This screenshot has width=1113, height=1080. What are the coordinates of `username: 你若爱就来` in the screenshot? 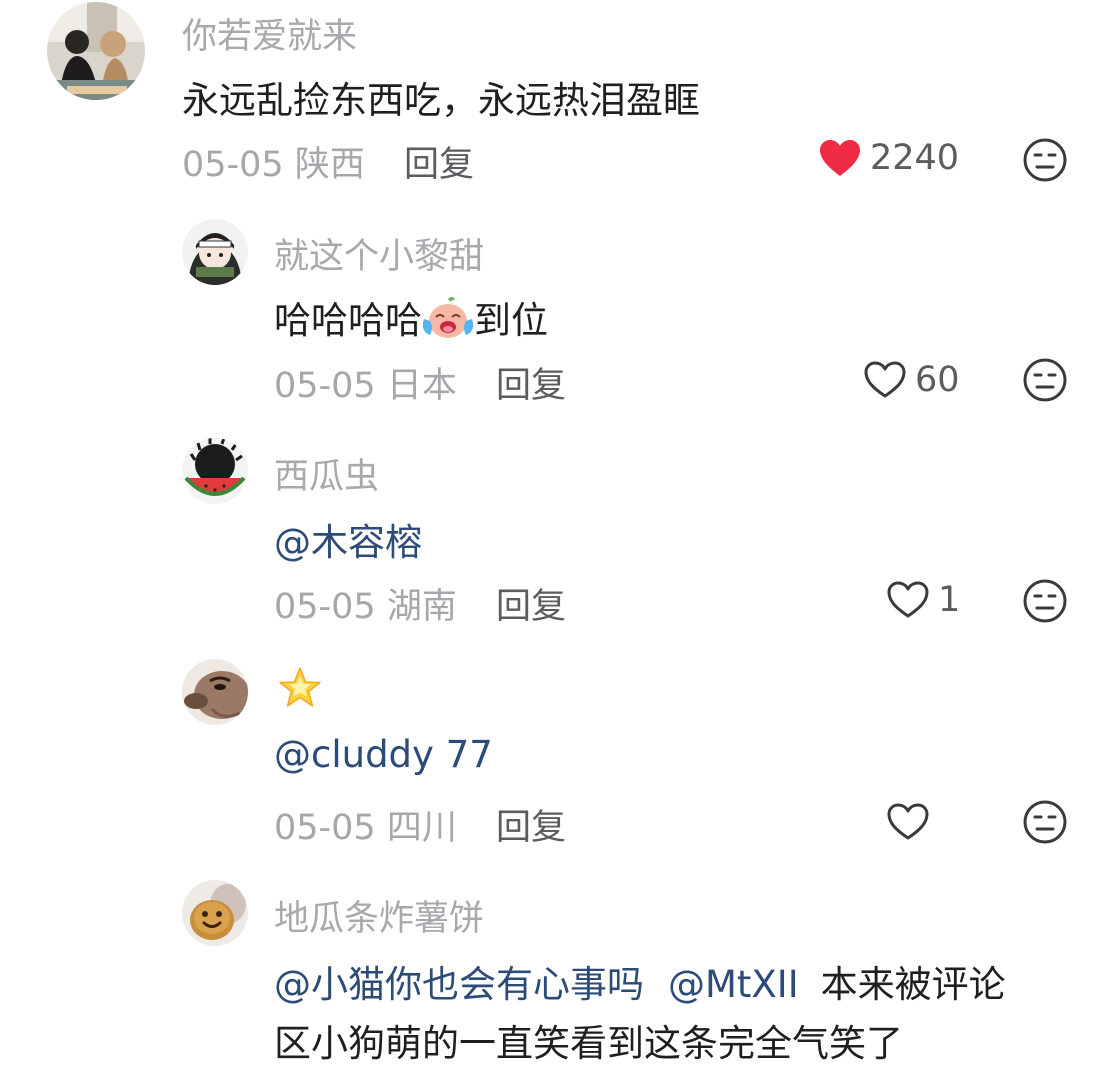 It's located at (269, 33).